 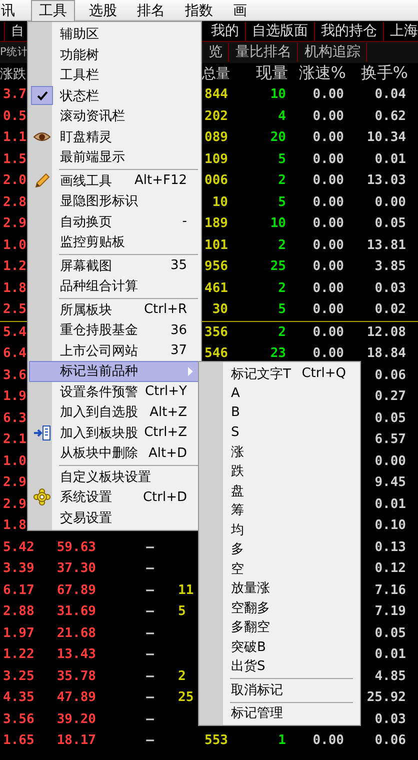 What do you see at coordinates (279, 666) in the screenshot?
I see `menu-item: 出货S` at bounding box center [279, 666].